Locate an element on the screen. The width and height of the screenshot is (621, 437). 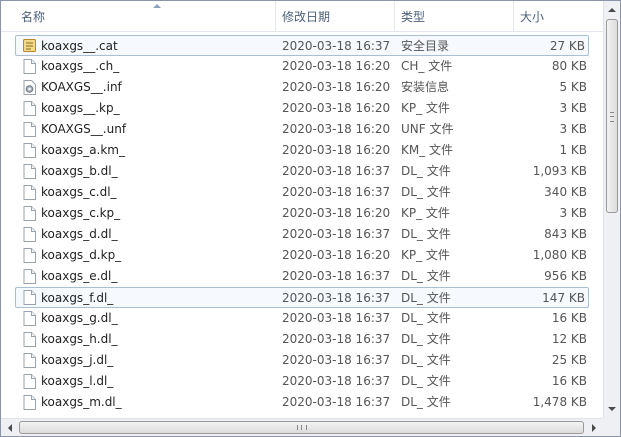
file-name: koaxgs_d.kp_ is located at coordinates (81, 255).